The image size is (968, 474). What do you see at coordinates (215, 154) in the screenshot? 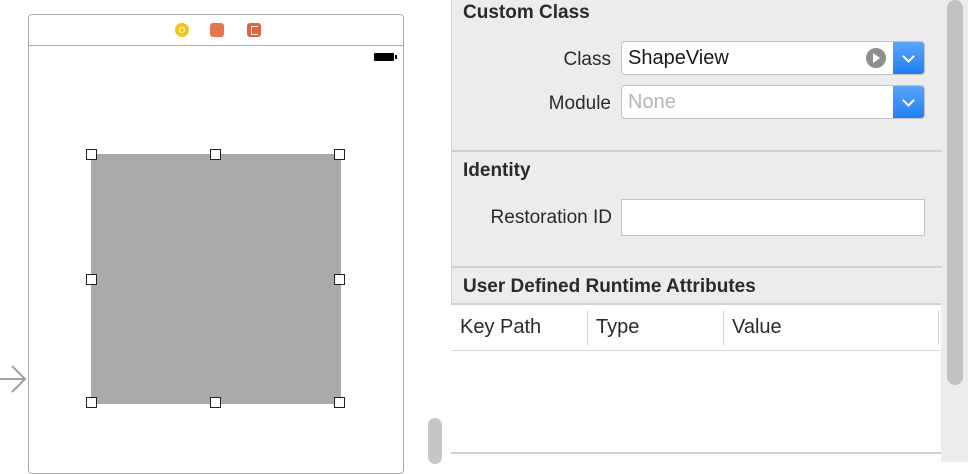
I see `resize-handle-top` at bounding box center [215, 154].